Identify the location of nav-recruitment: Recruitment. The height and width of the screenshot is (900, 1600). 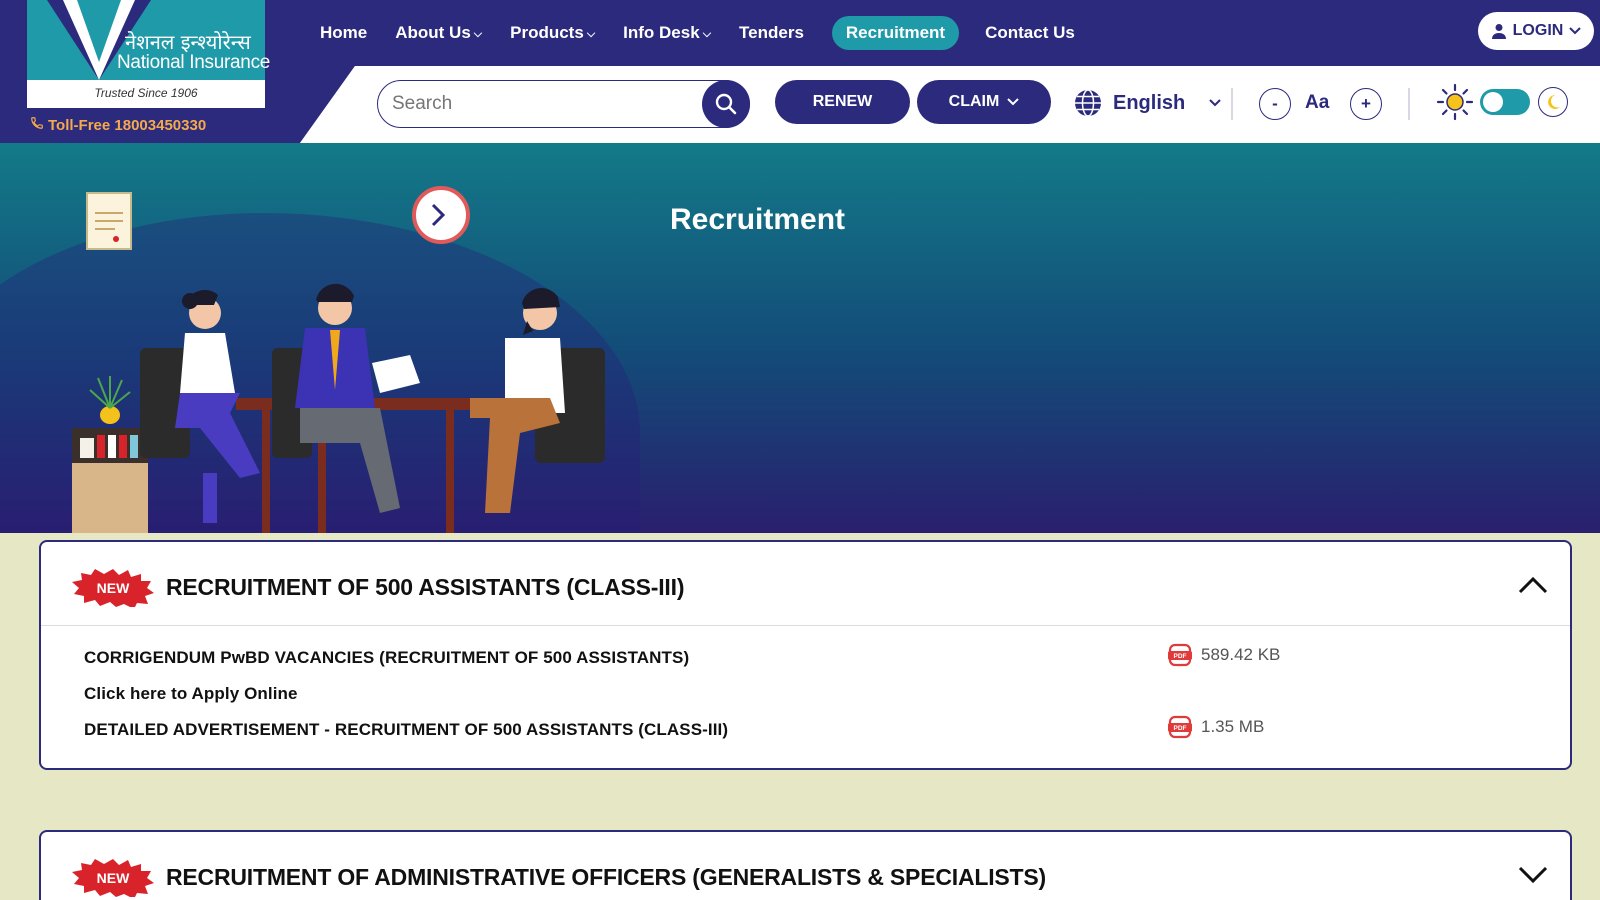
(895, 33).